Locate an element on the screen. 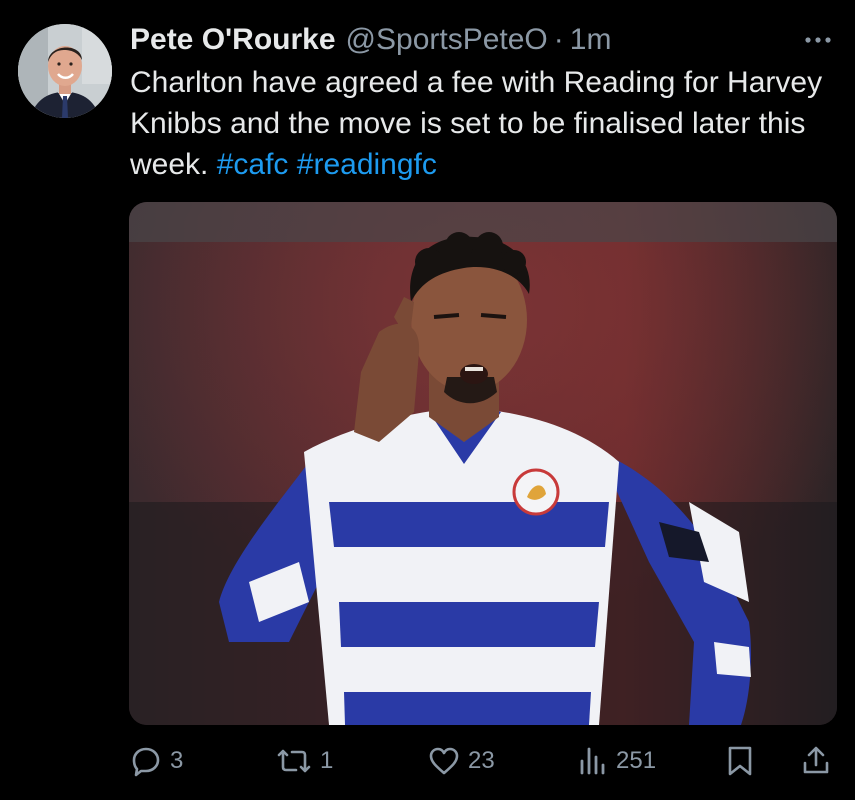 This screenshot has width=855, height=800. views-count: 251 is located at coordinates (636, 760).